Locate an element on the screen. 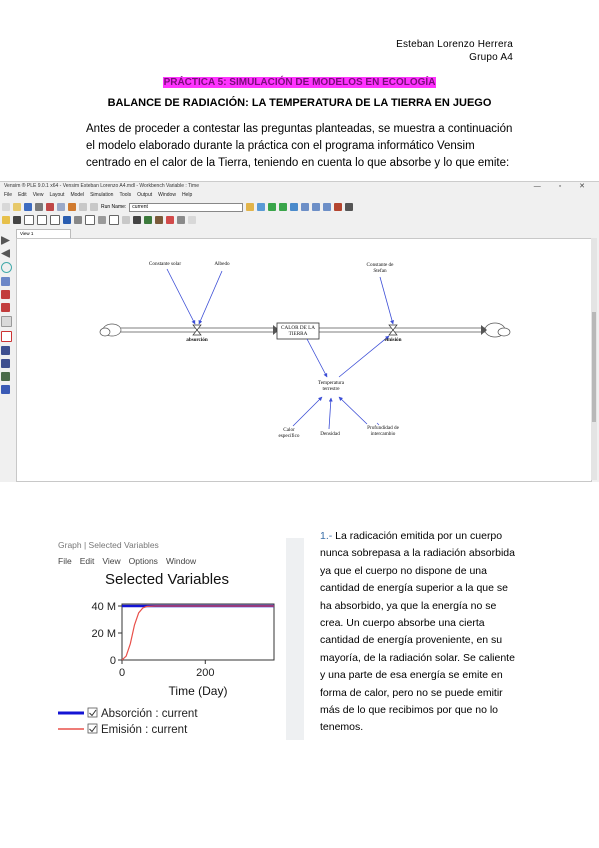 The height and width of the screenshot is (848, 599). label-temperatura: Temperatura terrestre is located at coordinates (331, 386).